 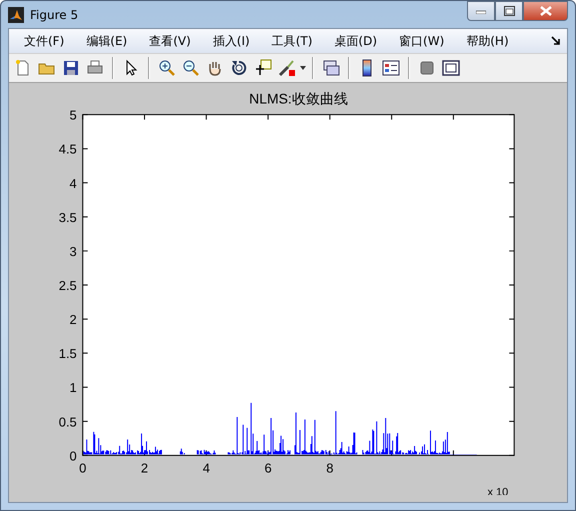 I want to click on minimize-button, so click(x=481, y=11).